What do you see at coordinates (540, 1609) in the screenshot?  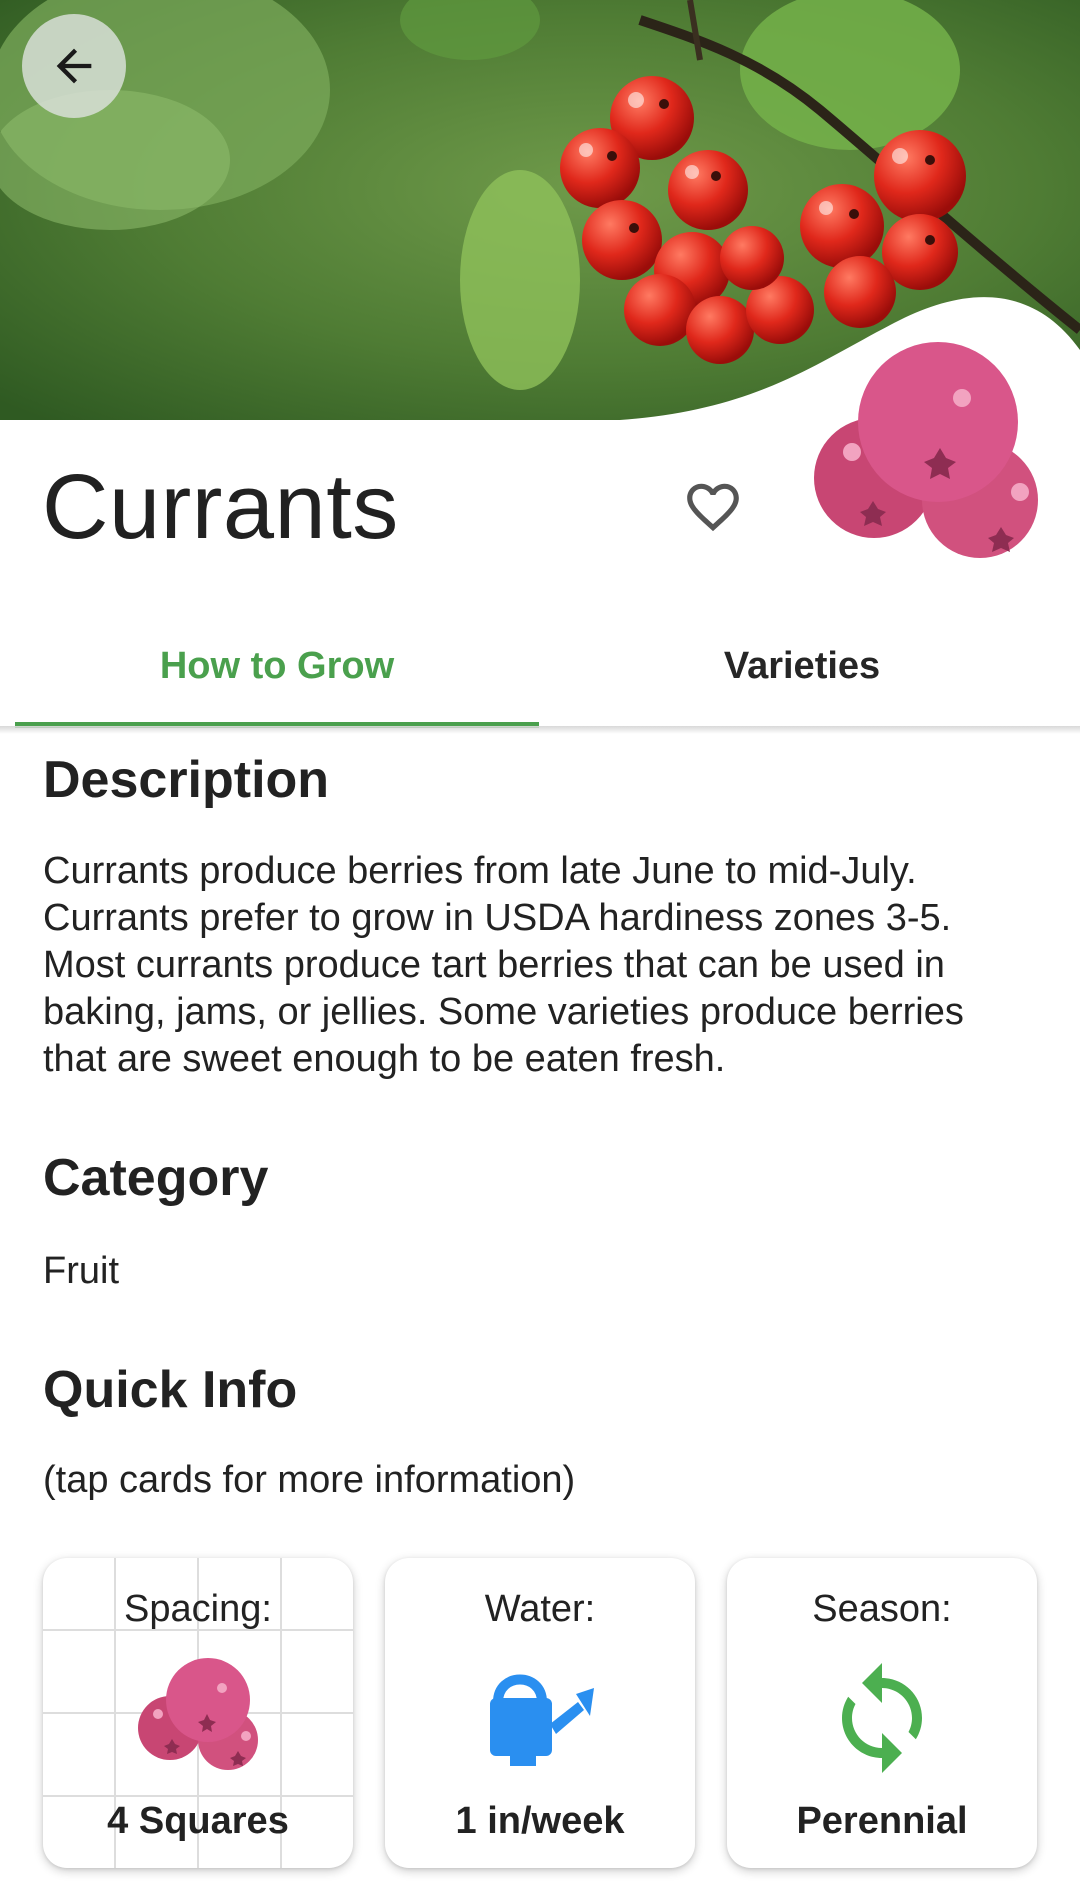 I see `water-label: Water:` at bounding box center [540, 1609].